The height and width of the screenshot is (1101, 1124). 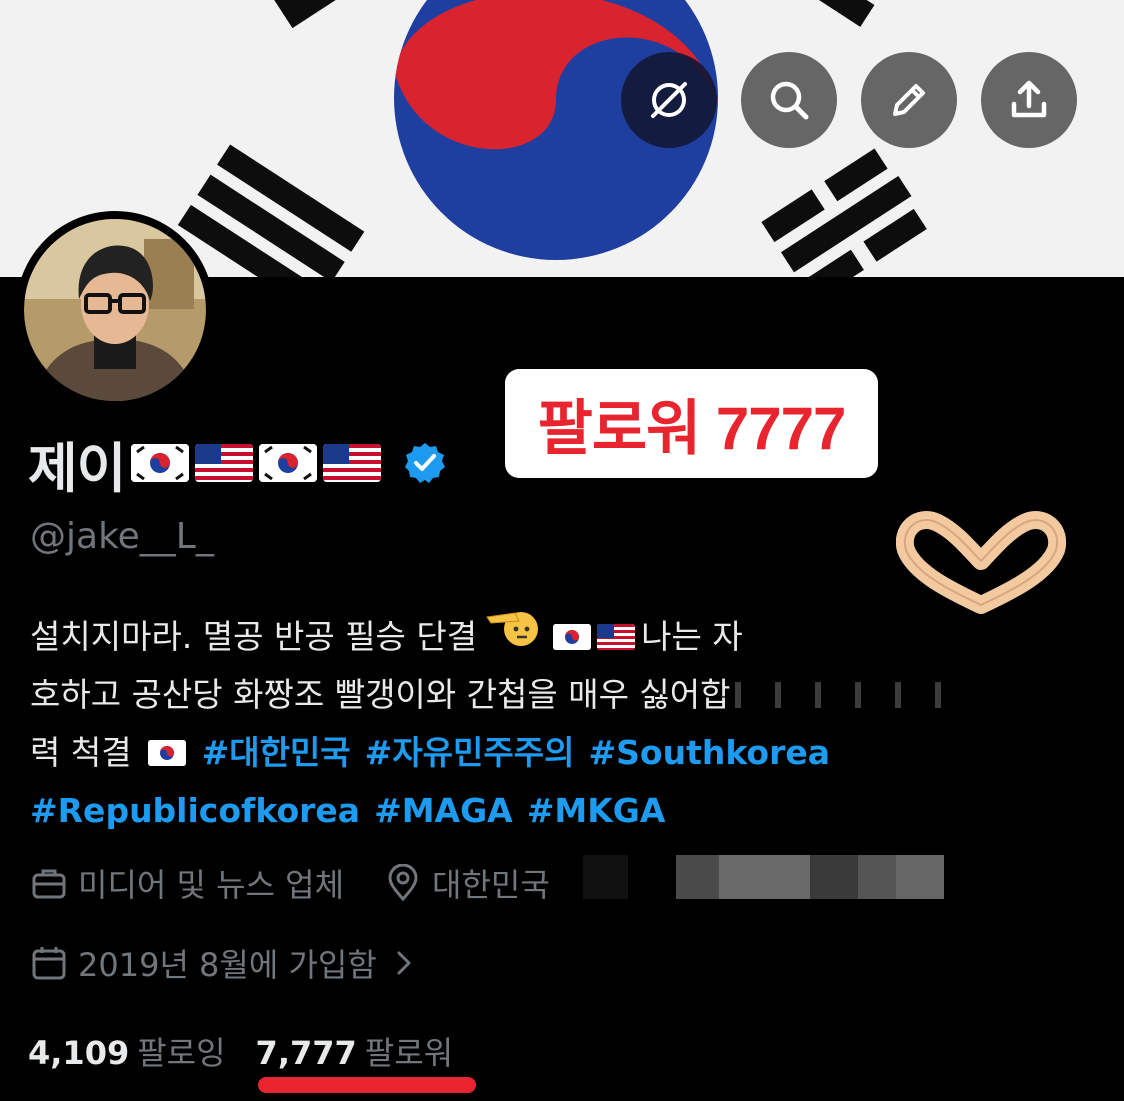 I want to click on followers-label: 팔로워, so click(x=409, y=1051).